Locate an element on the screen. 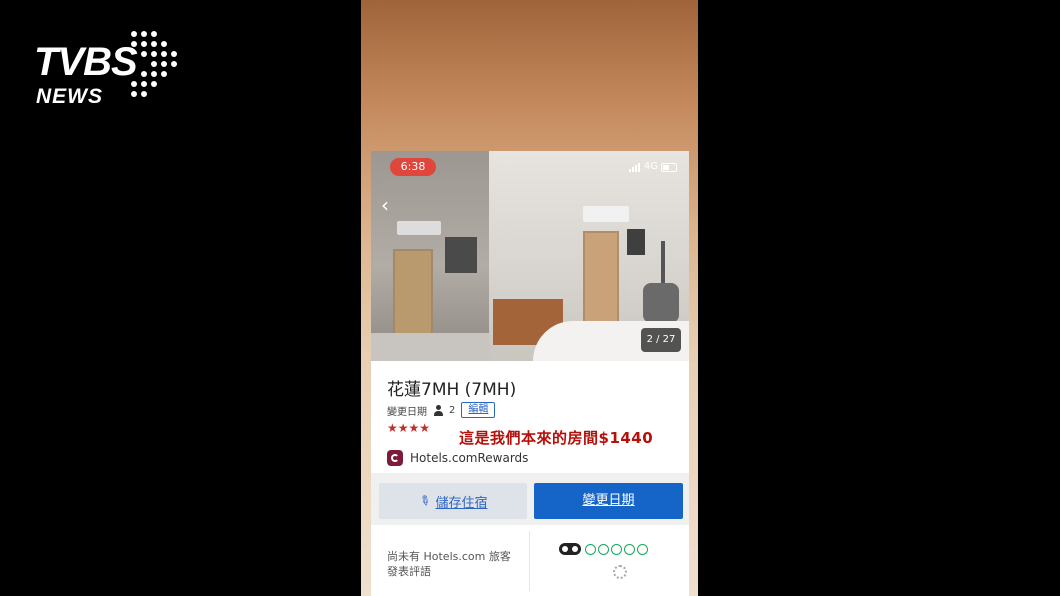  save-stay-label: 儲存住宿 is located at coordinates (461, 503).